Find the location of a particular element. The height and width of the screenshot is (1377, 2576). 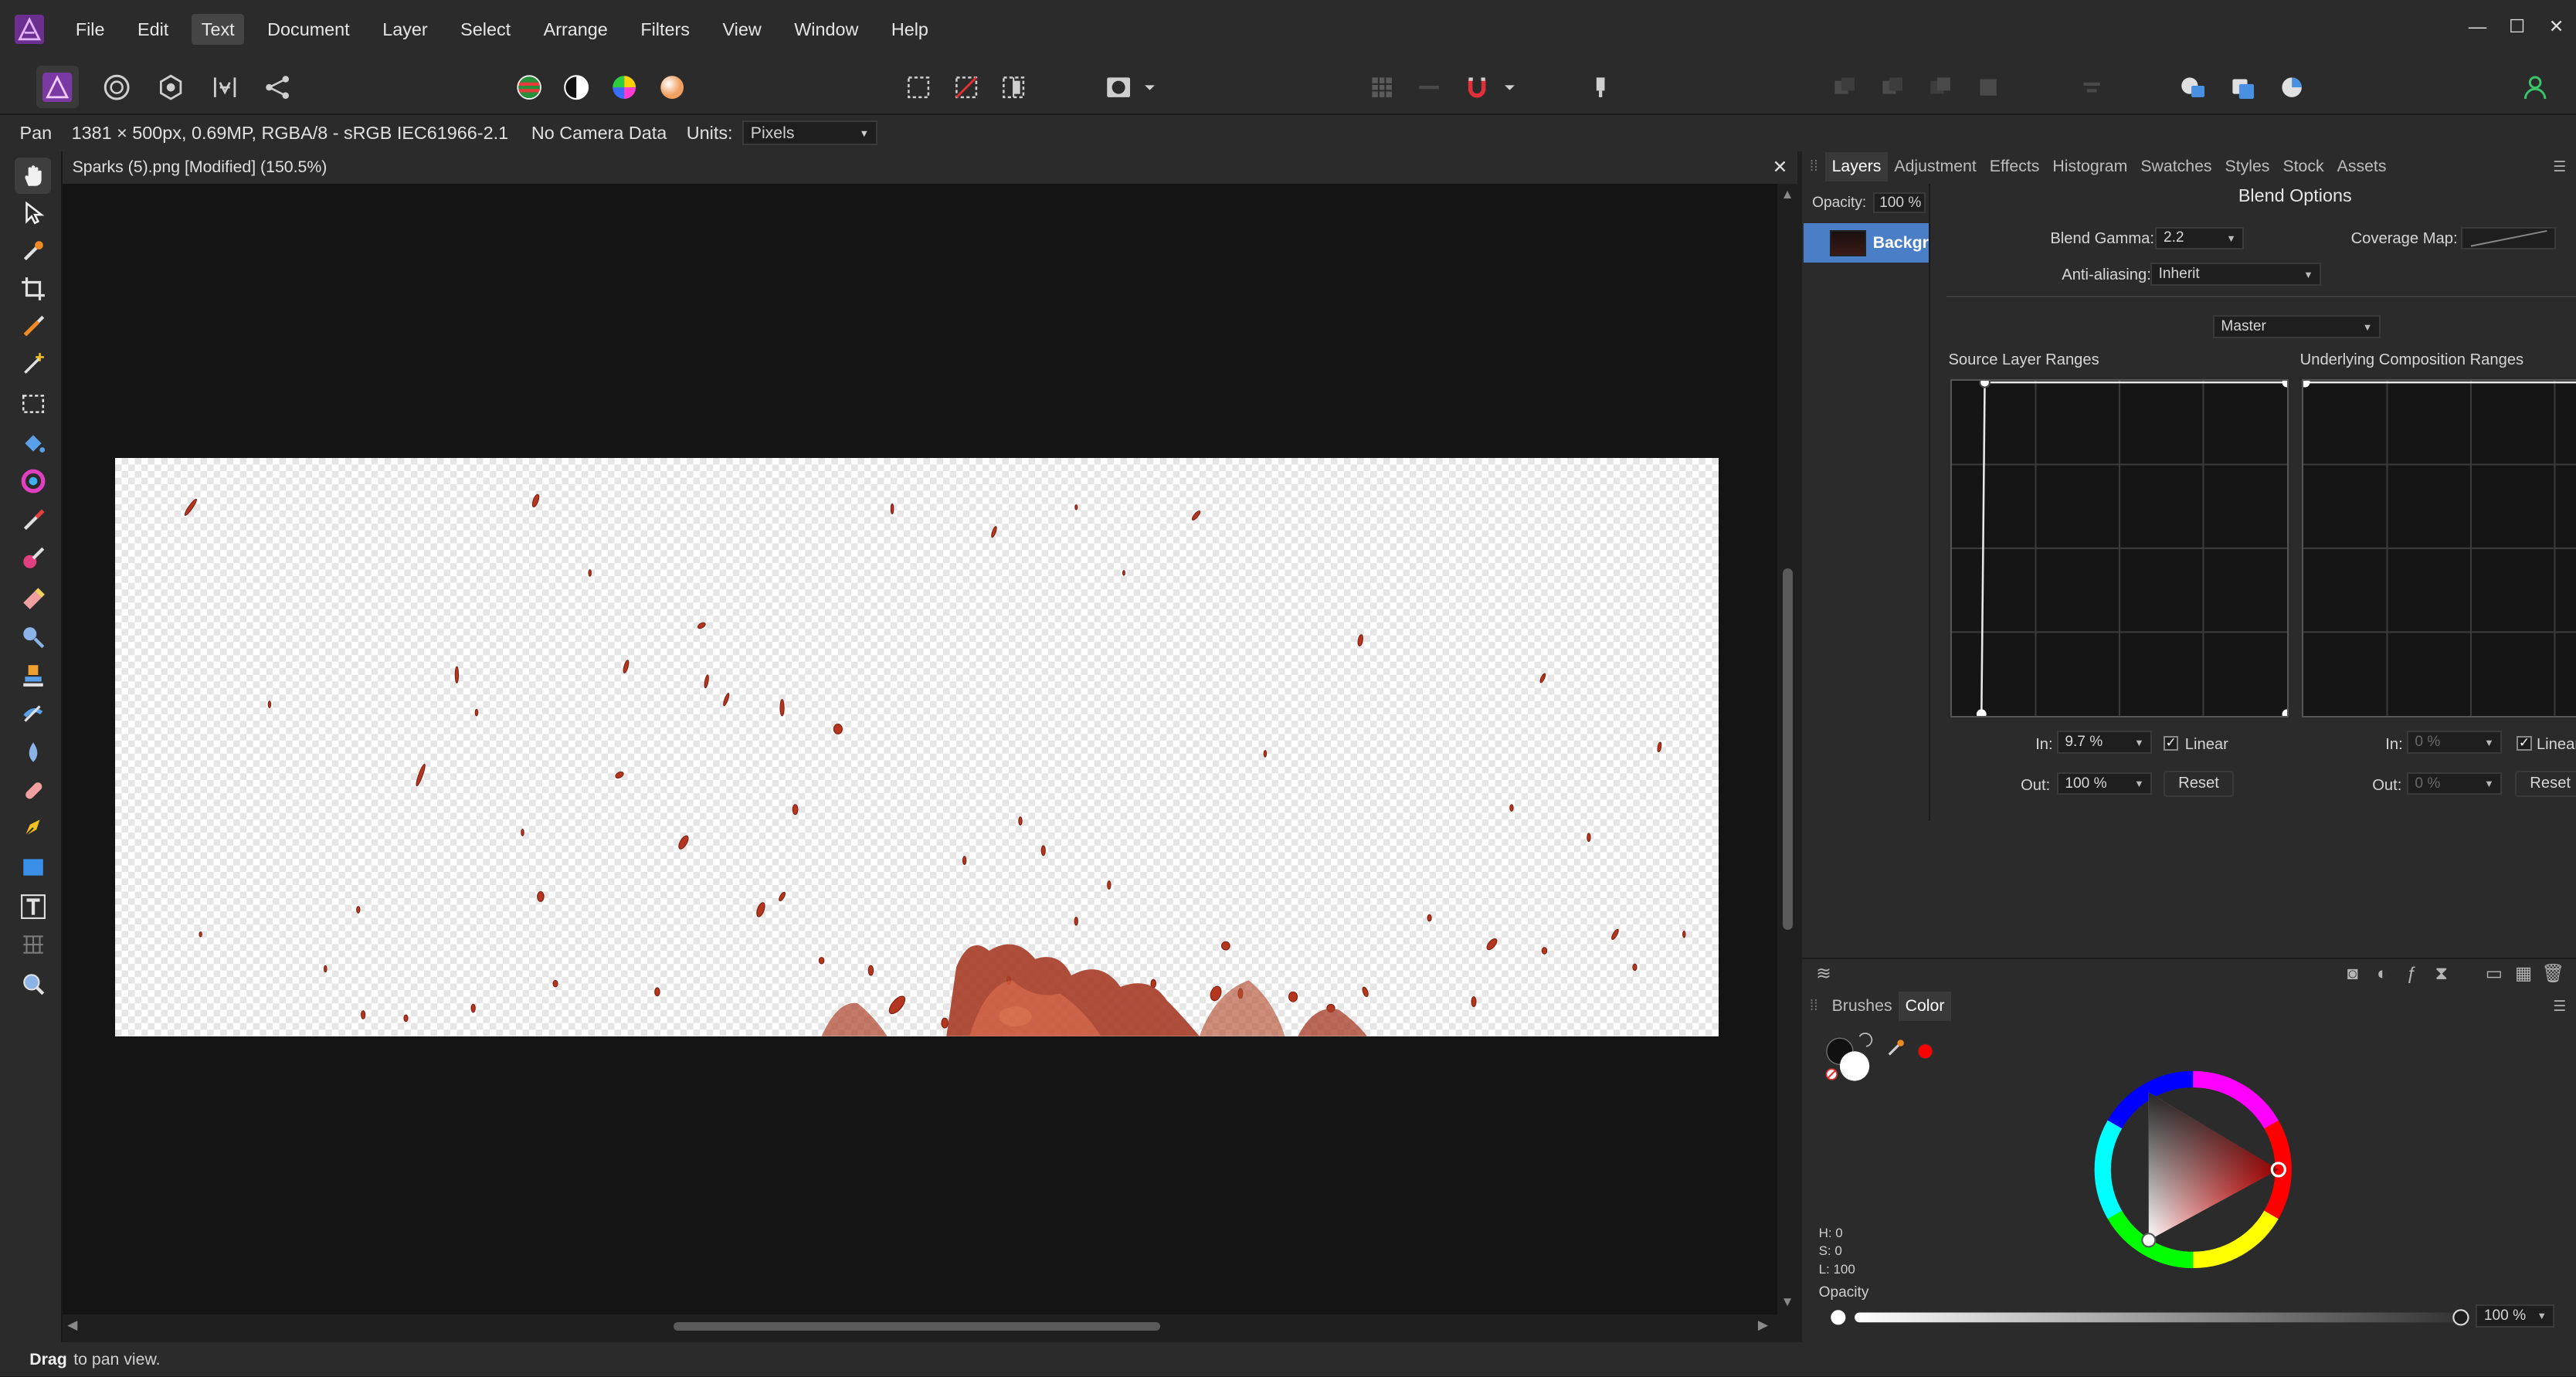

healing-brush-tool-icon is located at coordinates (33, 790).